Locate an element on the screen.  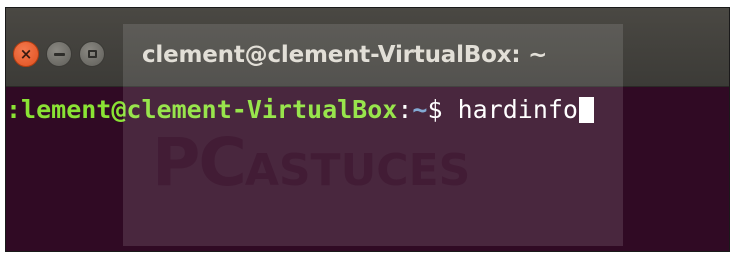
typed-command: hardinfo is located at coordinates (517, 109).